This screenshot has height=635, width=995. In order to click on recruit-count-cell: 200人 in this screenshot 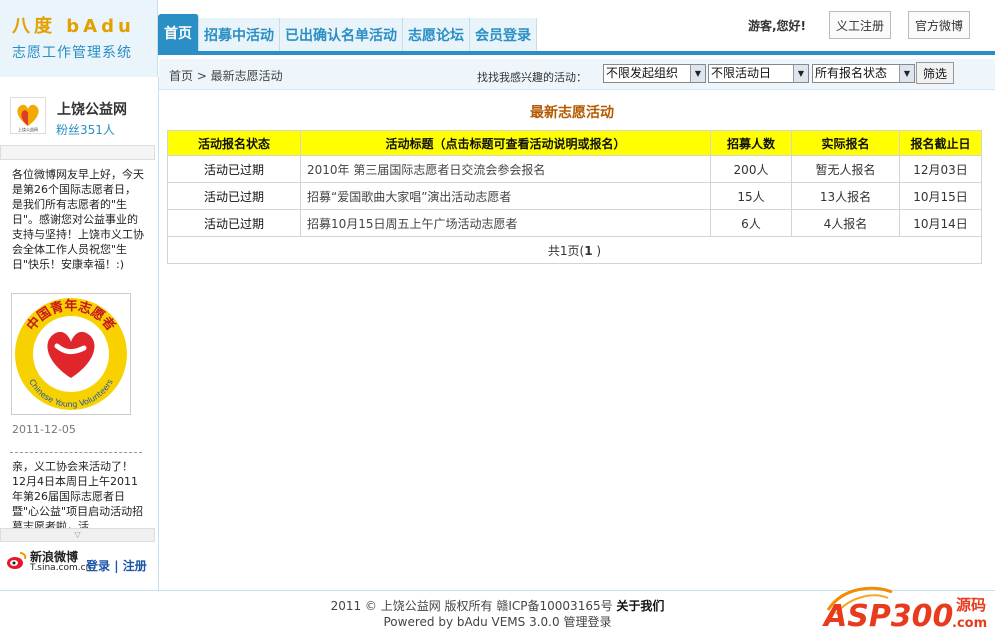, I will do `click(751, 169)`.